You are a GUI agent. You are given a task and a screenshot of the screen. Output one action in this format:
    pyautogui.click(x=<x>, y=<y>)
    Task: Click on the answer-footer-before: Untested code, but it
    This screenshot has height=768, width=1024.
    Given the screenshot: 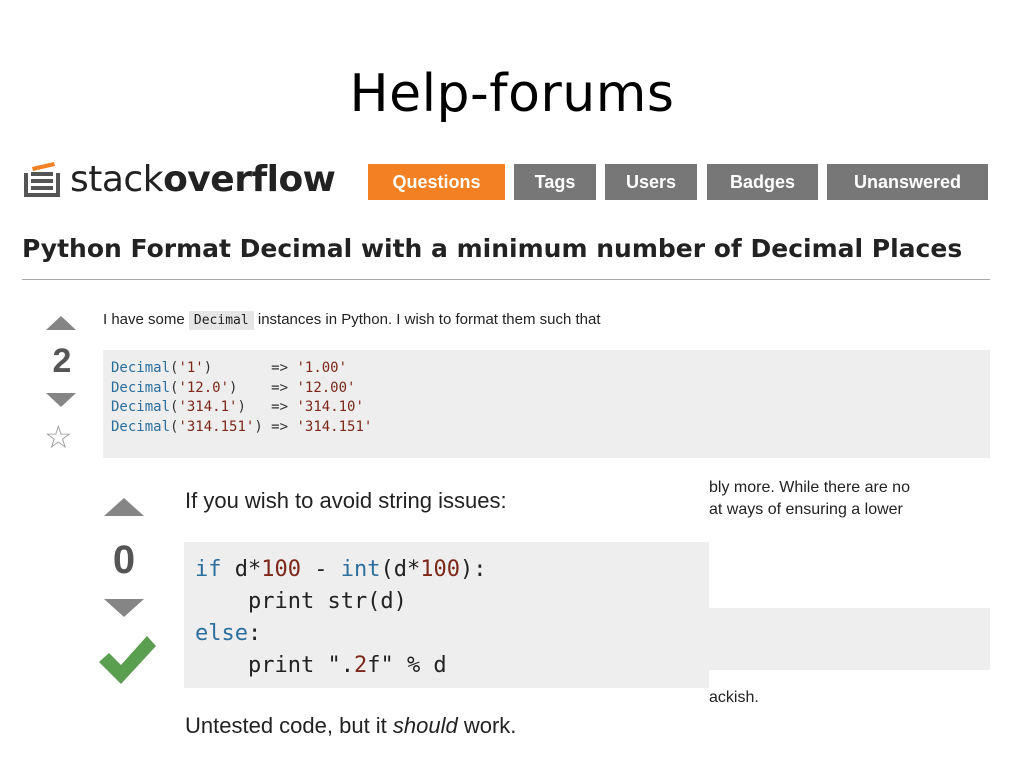 What is the action you would take?
    pyautogui.click(x=289, y=725)
    